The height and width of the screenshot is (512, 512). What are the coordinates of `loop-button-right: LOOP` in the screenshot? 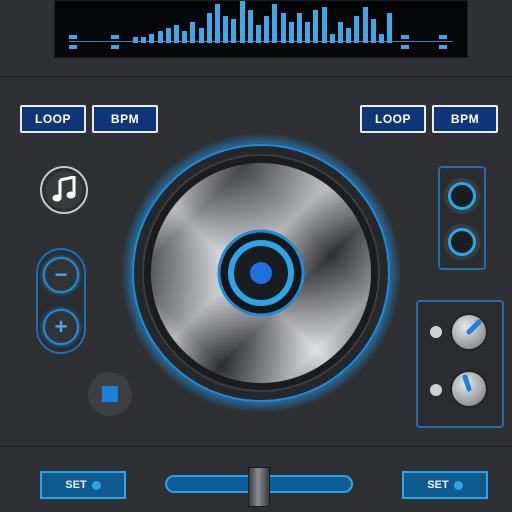 It's located at (393, 119).